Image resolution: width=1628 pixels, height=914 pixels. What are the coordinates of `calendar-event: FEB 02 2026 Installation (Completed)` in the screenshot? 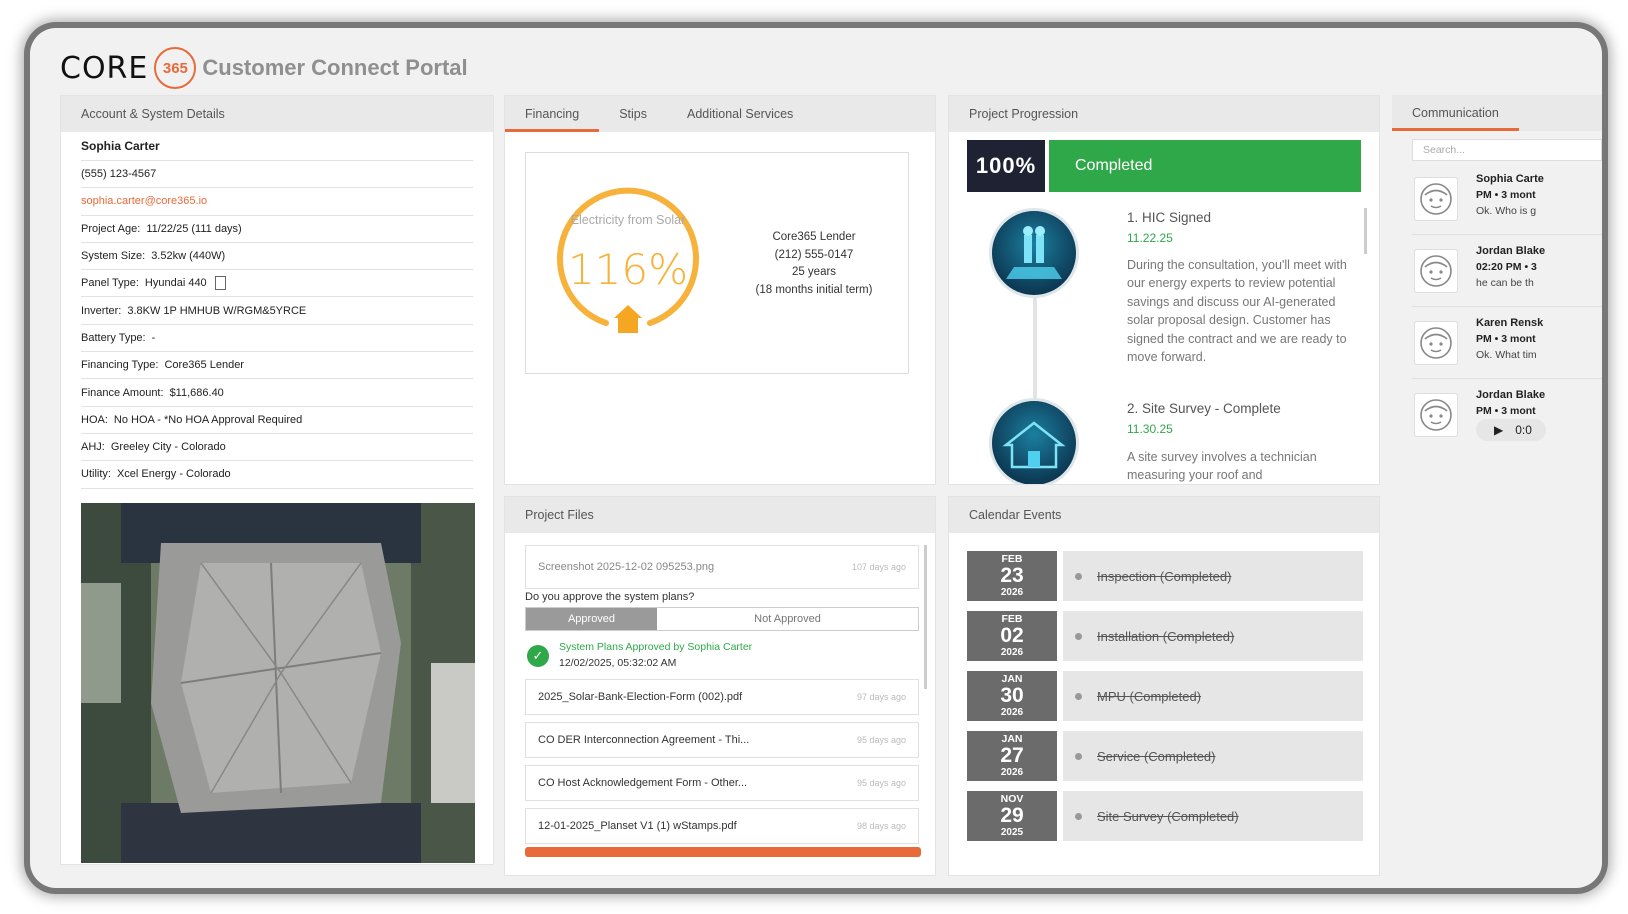 It's located at (1165, 636).